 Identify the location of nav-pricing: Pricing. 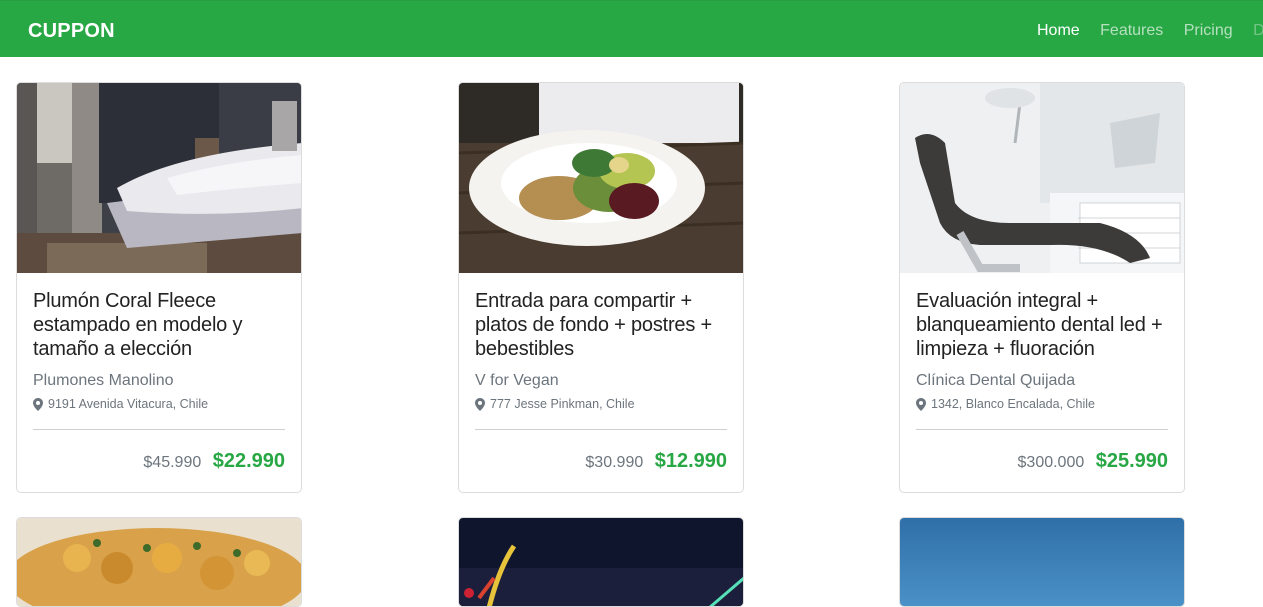
(1208, 31).